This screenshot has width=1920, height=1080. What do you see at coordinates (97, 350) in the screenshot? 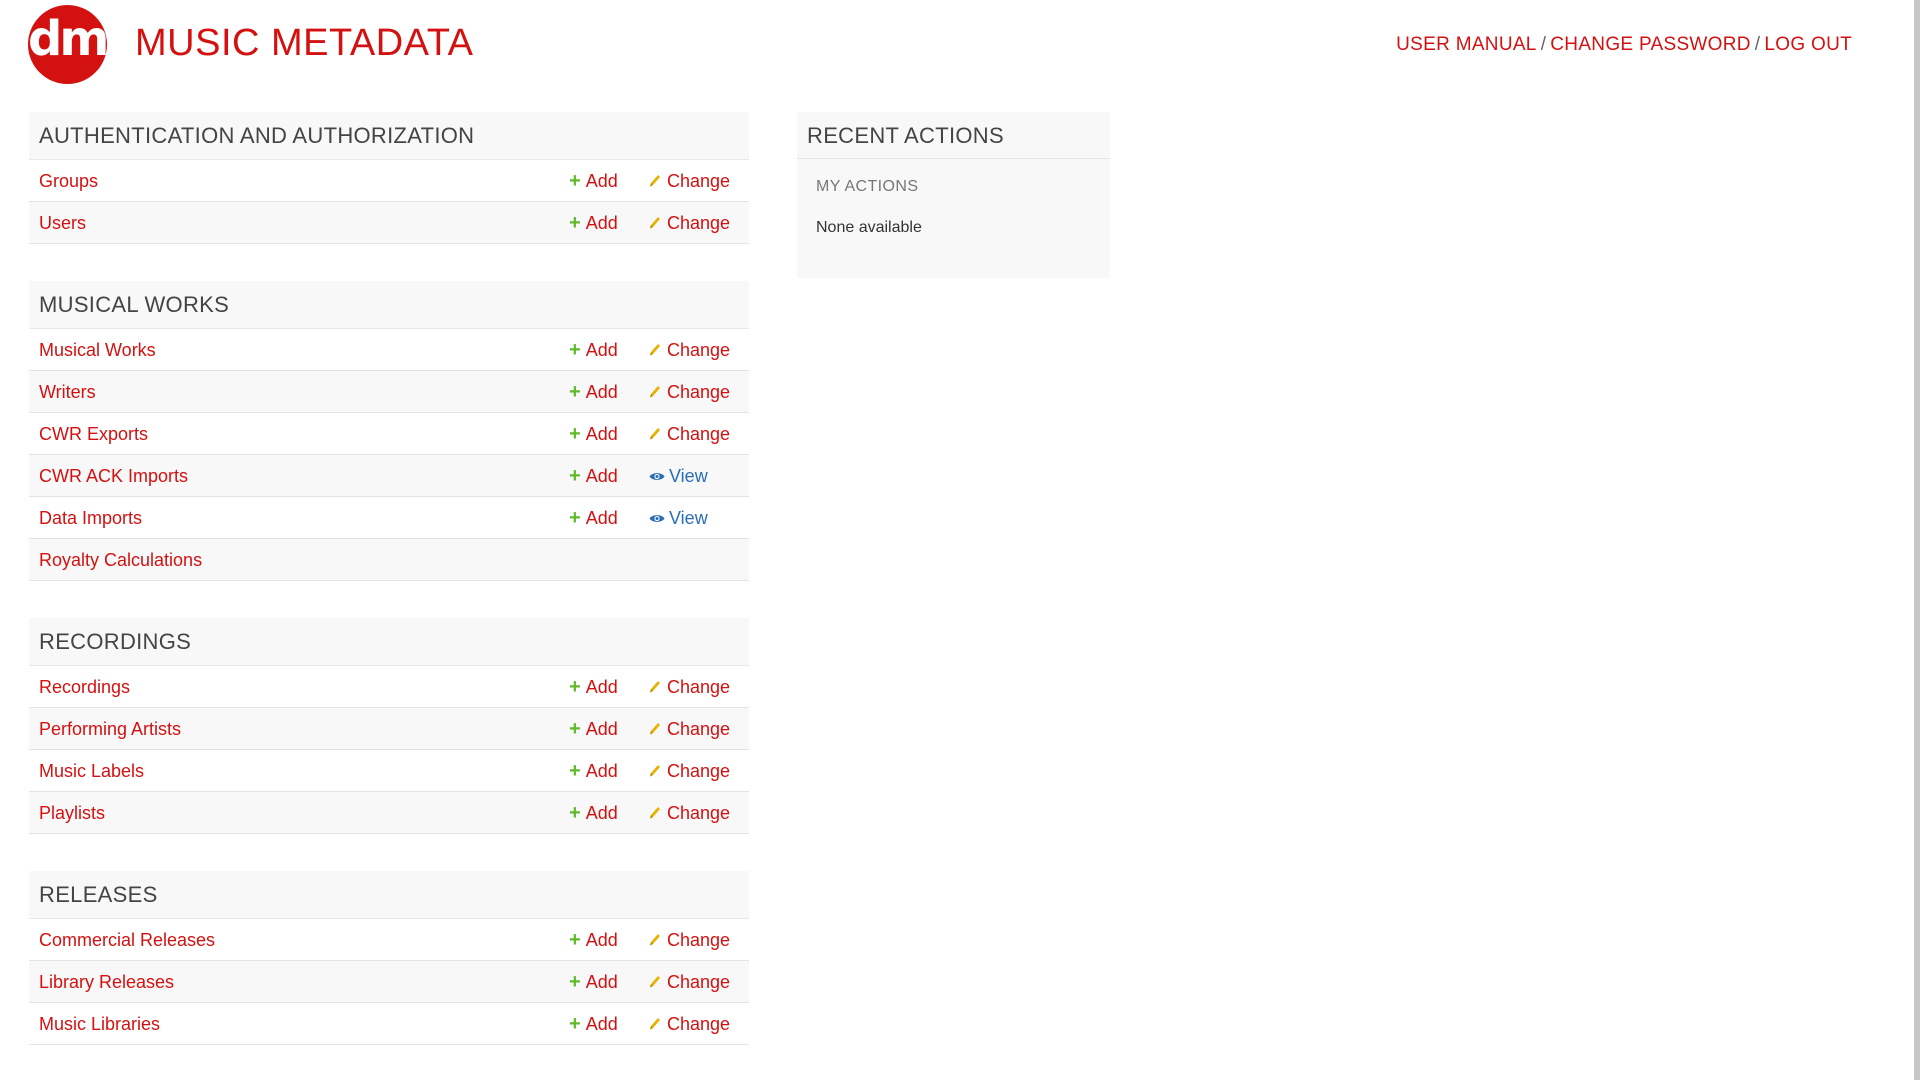
I see `model-link-musical-works: Musical Works` at bounding box center [97, 350].